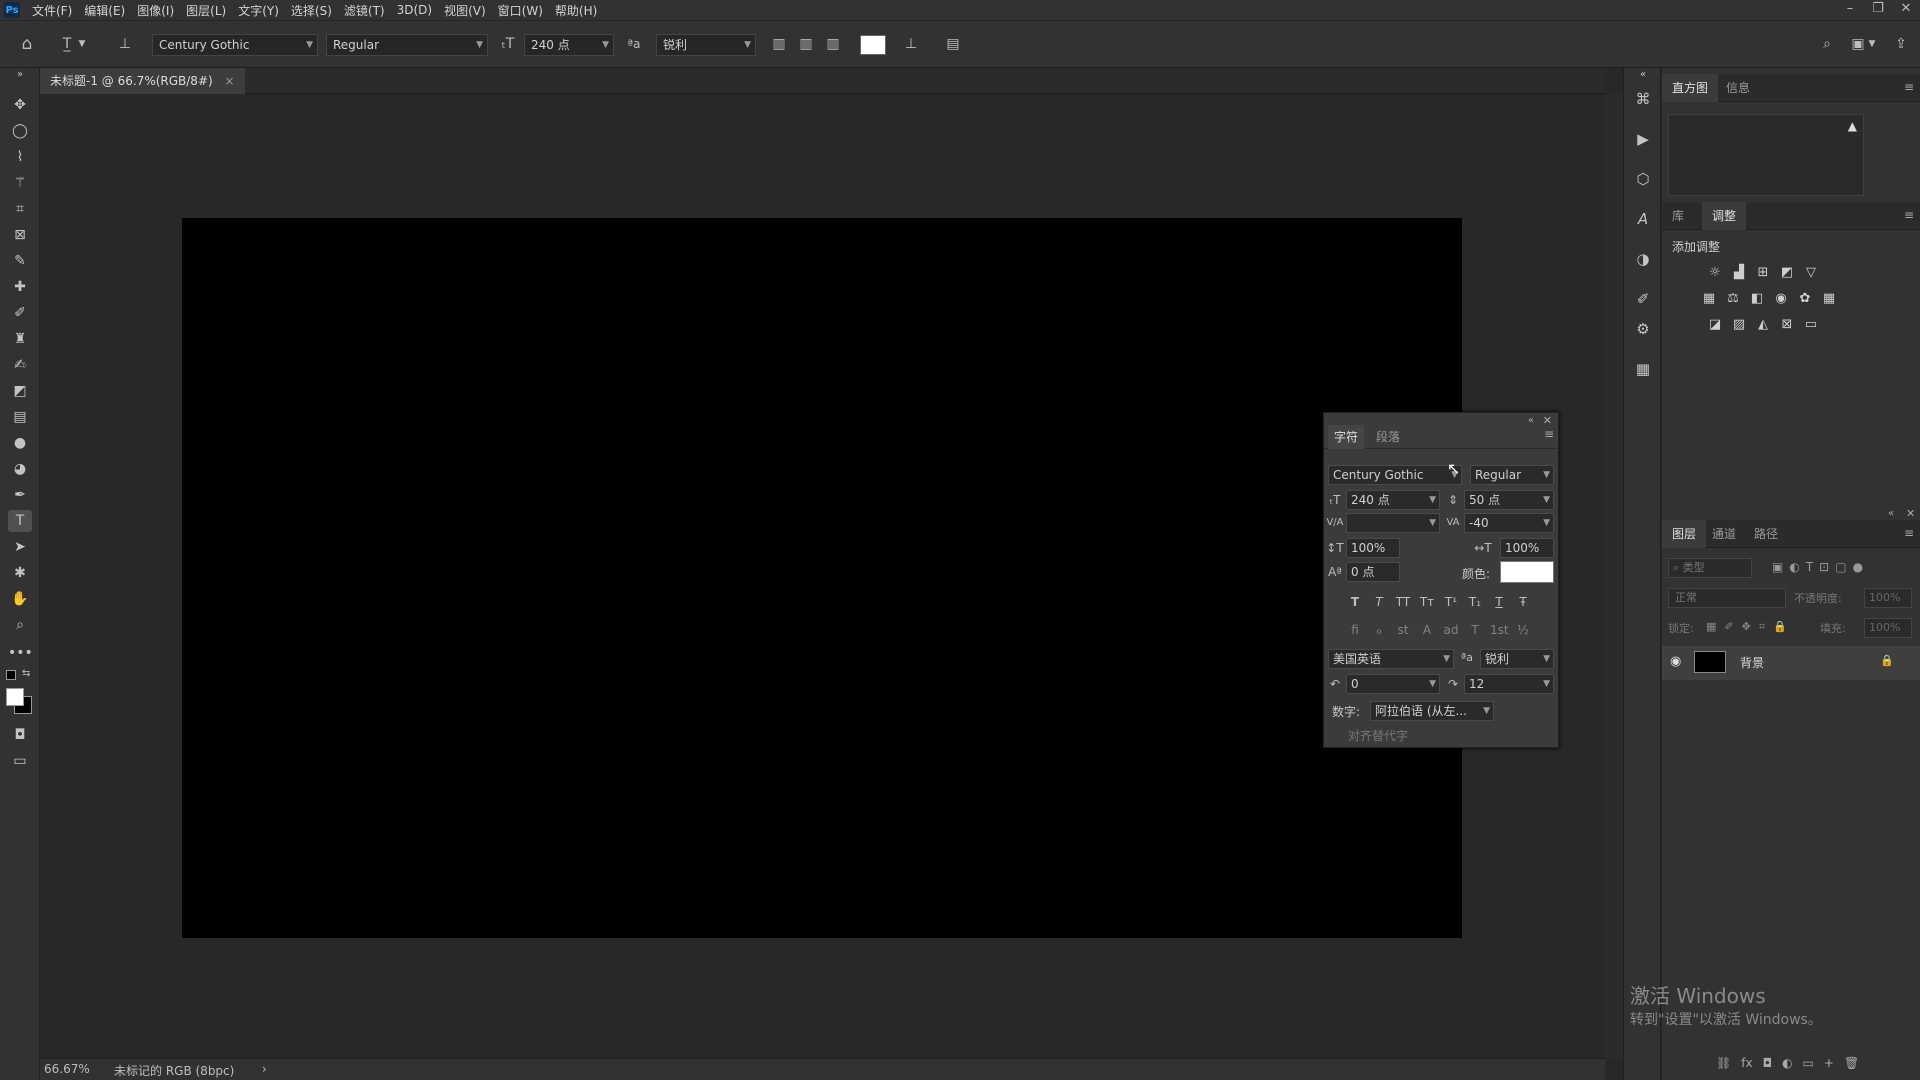 Image resolution: width=1920 pixels, height=1080 pixels. What do you see at coordinates (1787, 1063) in the screenshot?
I see `new-adjustment-icon: ◐` at bounding box center [1787, 1063].